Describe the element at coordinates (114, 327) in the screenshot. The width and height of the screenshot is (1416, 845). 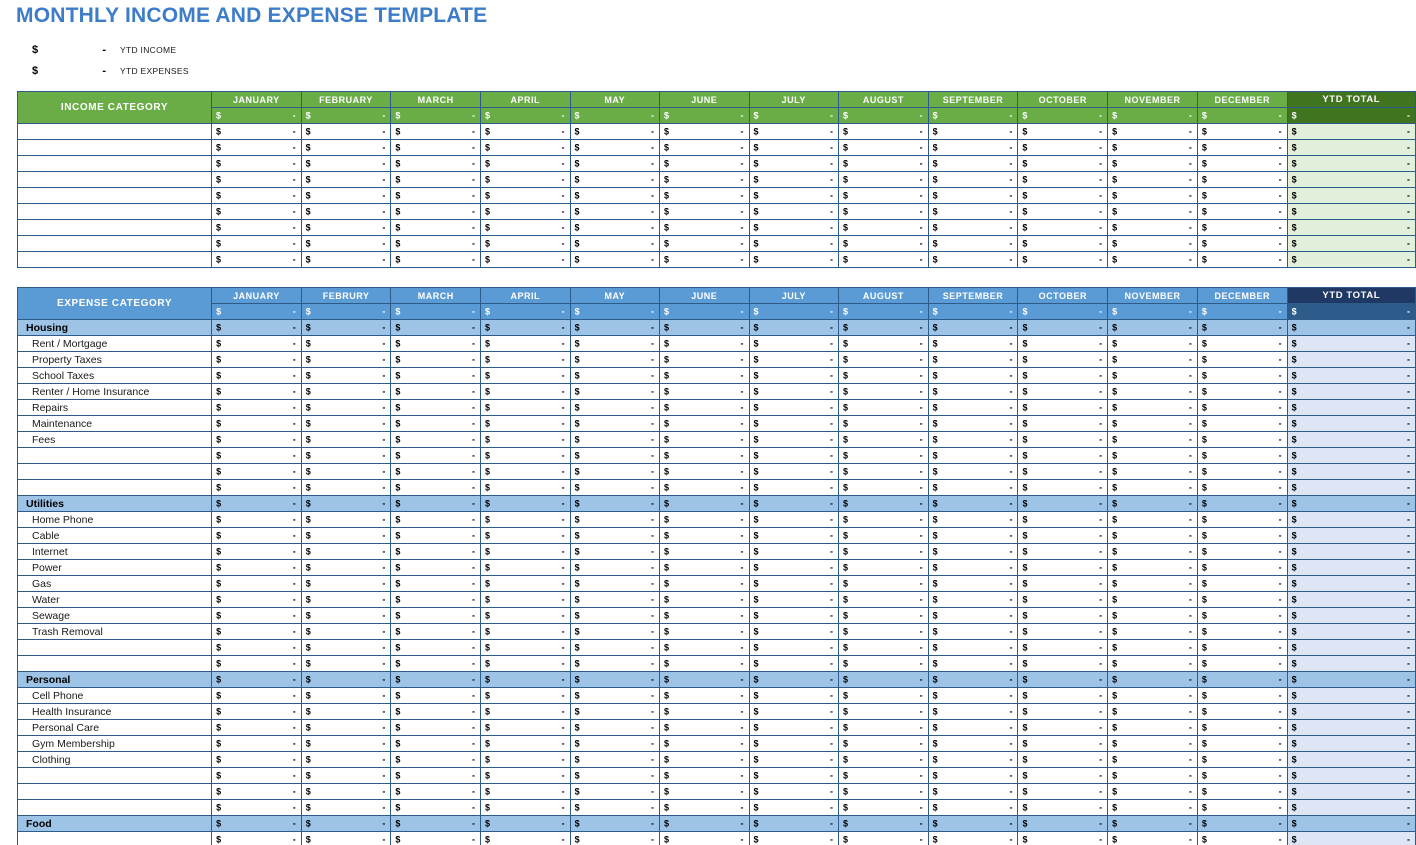
I see `section-label: Housing` at that location.